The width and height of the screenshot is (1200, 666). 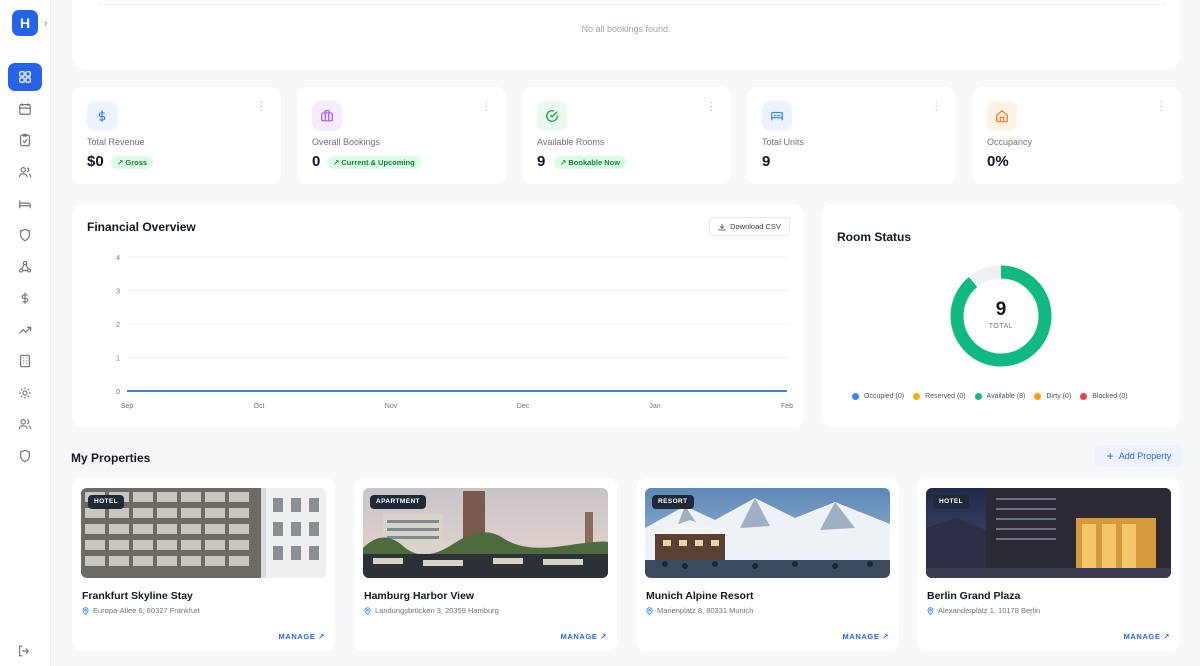 I want to click on stat-label: Total Revenue, so click(x=116, y=142).